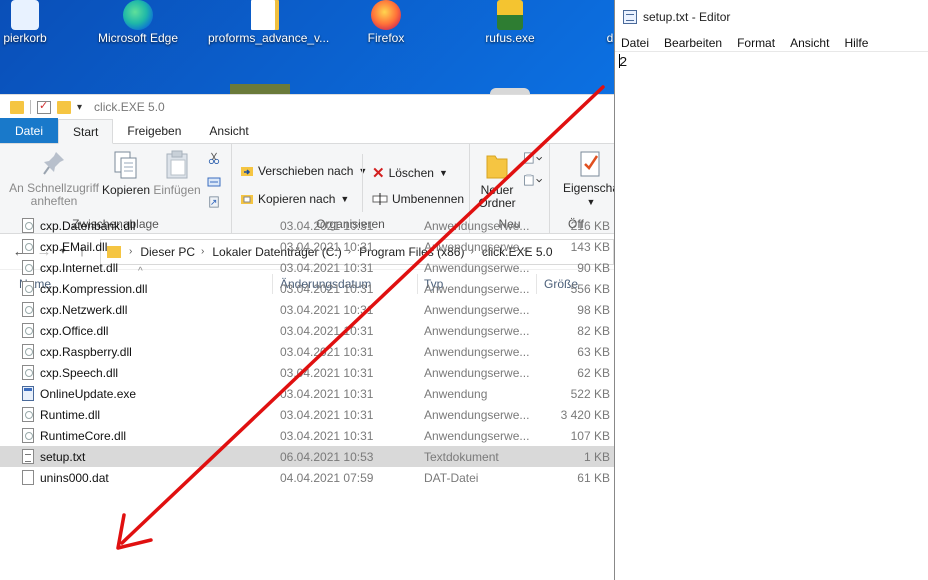  What do you see at coordinates (54, 179) in the screenshot?
I see `pin-quick-access-button: An Schnellzugriff anheften` at bounding box center [54, 179].